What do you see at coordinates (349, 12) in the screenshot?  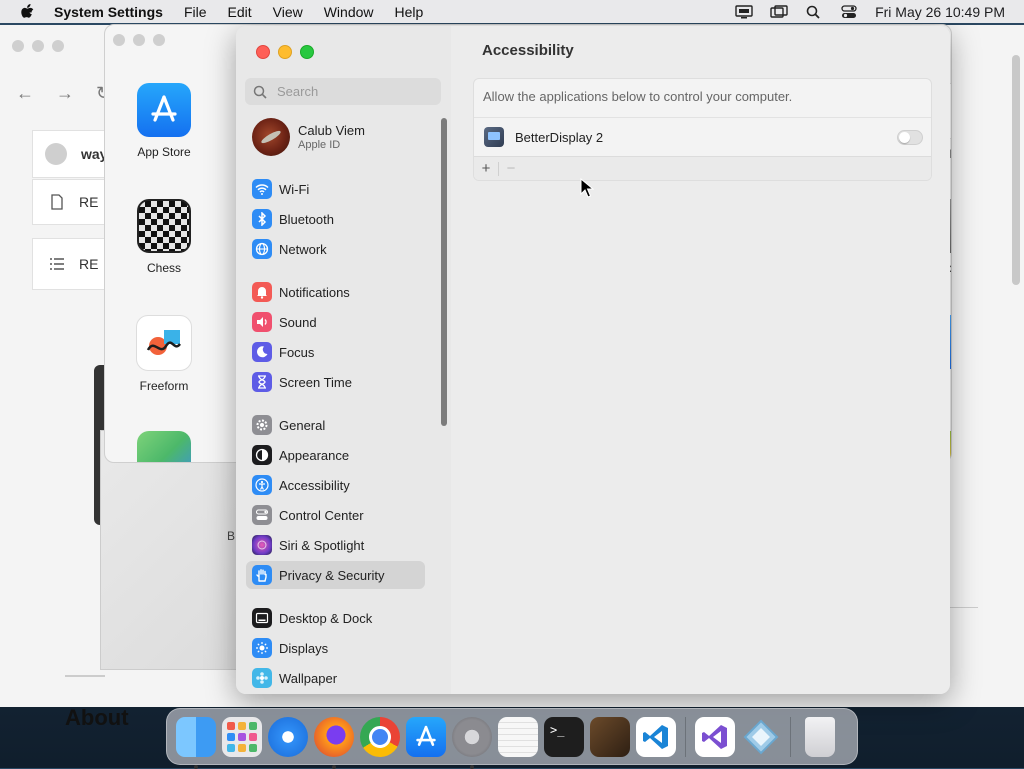 I see `menu-window: Window` at bounding box center [349, 12].